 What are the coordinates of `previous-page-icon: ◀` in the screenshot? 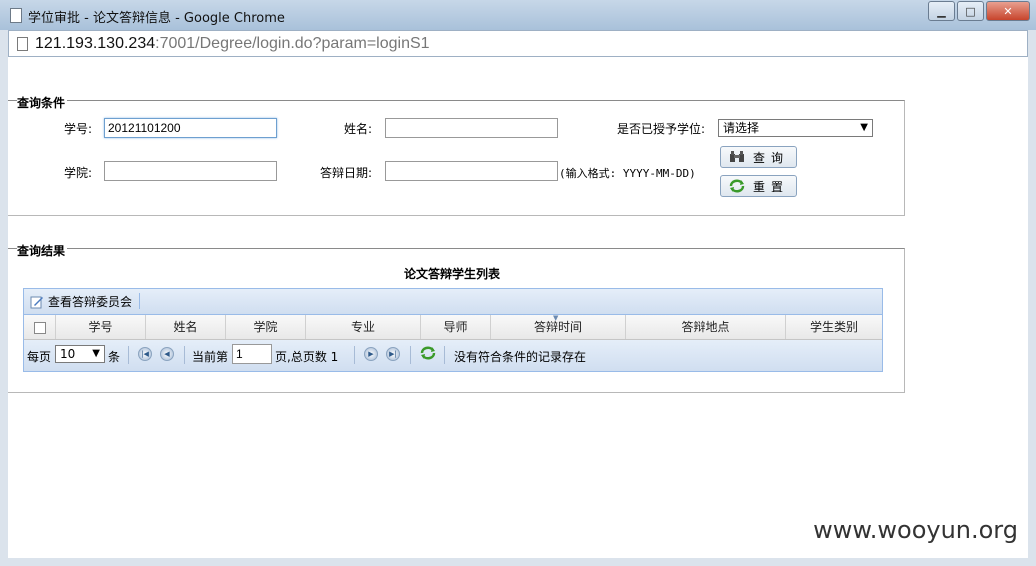 It's located at (167, 354).